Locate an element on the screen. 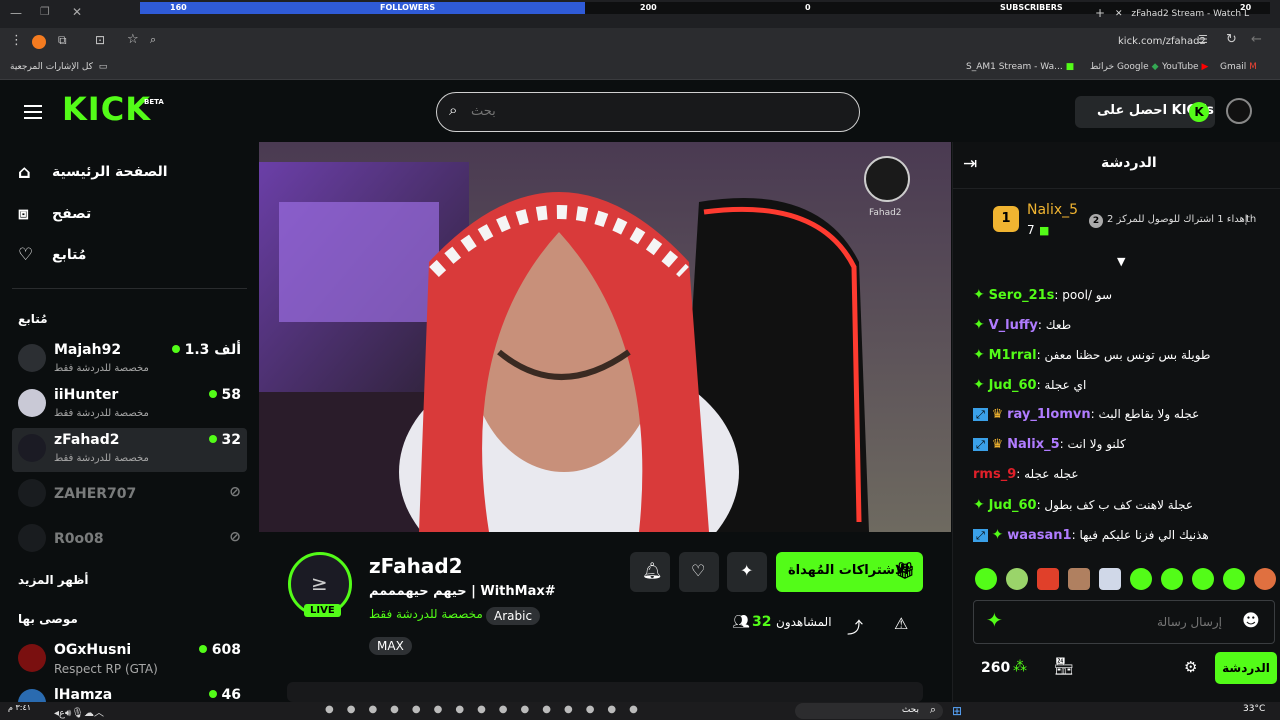 This screenshot has width=1280, height=720. channel-points: 260 is located at coordinates (995, 668).